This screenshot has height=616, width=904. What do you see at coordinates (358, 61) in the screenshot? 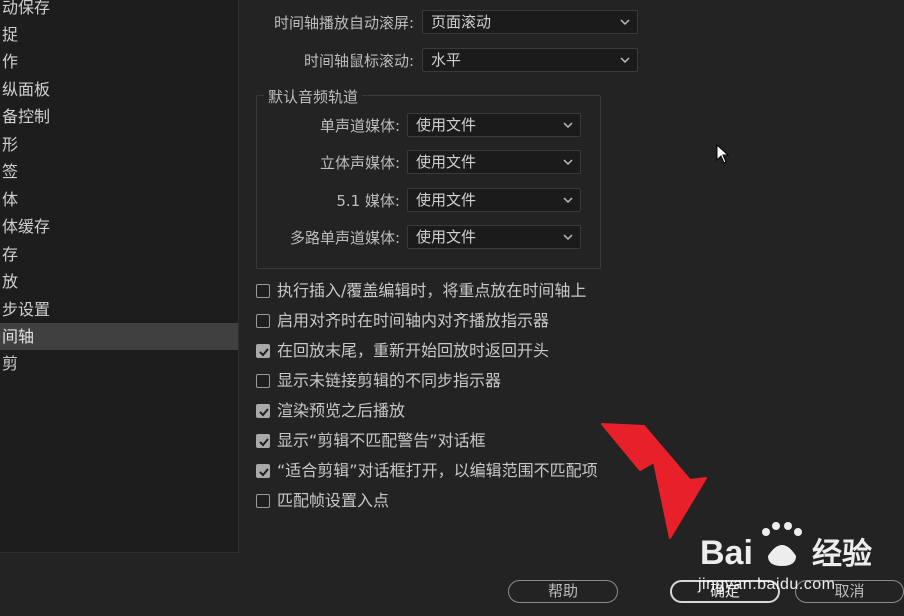
I see `mousescroll-label: 时间轴鼠标滚动:` at bounding box center [358, 61].